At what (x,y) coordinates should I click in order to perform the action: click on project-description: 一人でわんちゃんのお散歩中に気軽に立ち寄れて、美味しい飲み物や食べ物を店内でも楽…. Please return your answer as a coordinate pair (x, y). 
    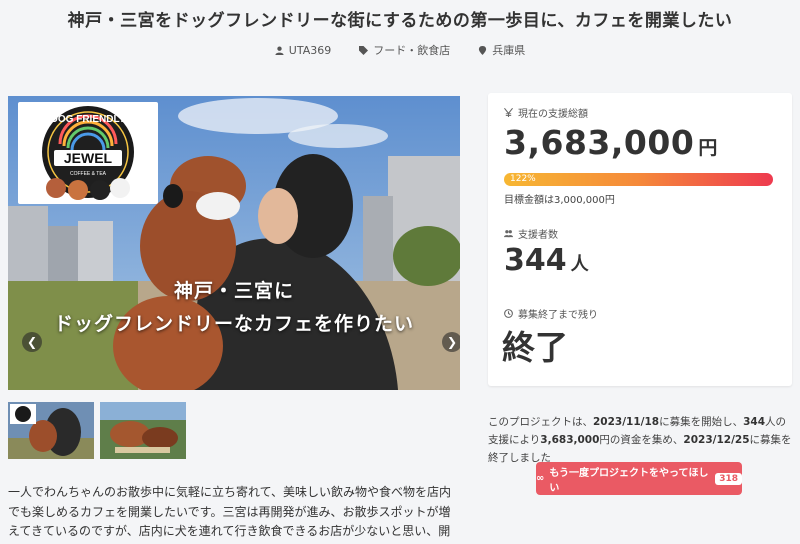
    Looking at the image, I should click on (230, 514).